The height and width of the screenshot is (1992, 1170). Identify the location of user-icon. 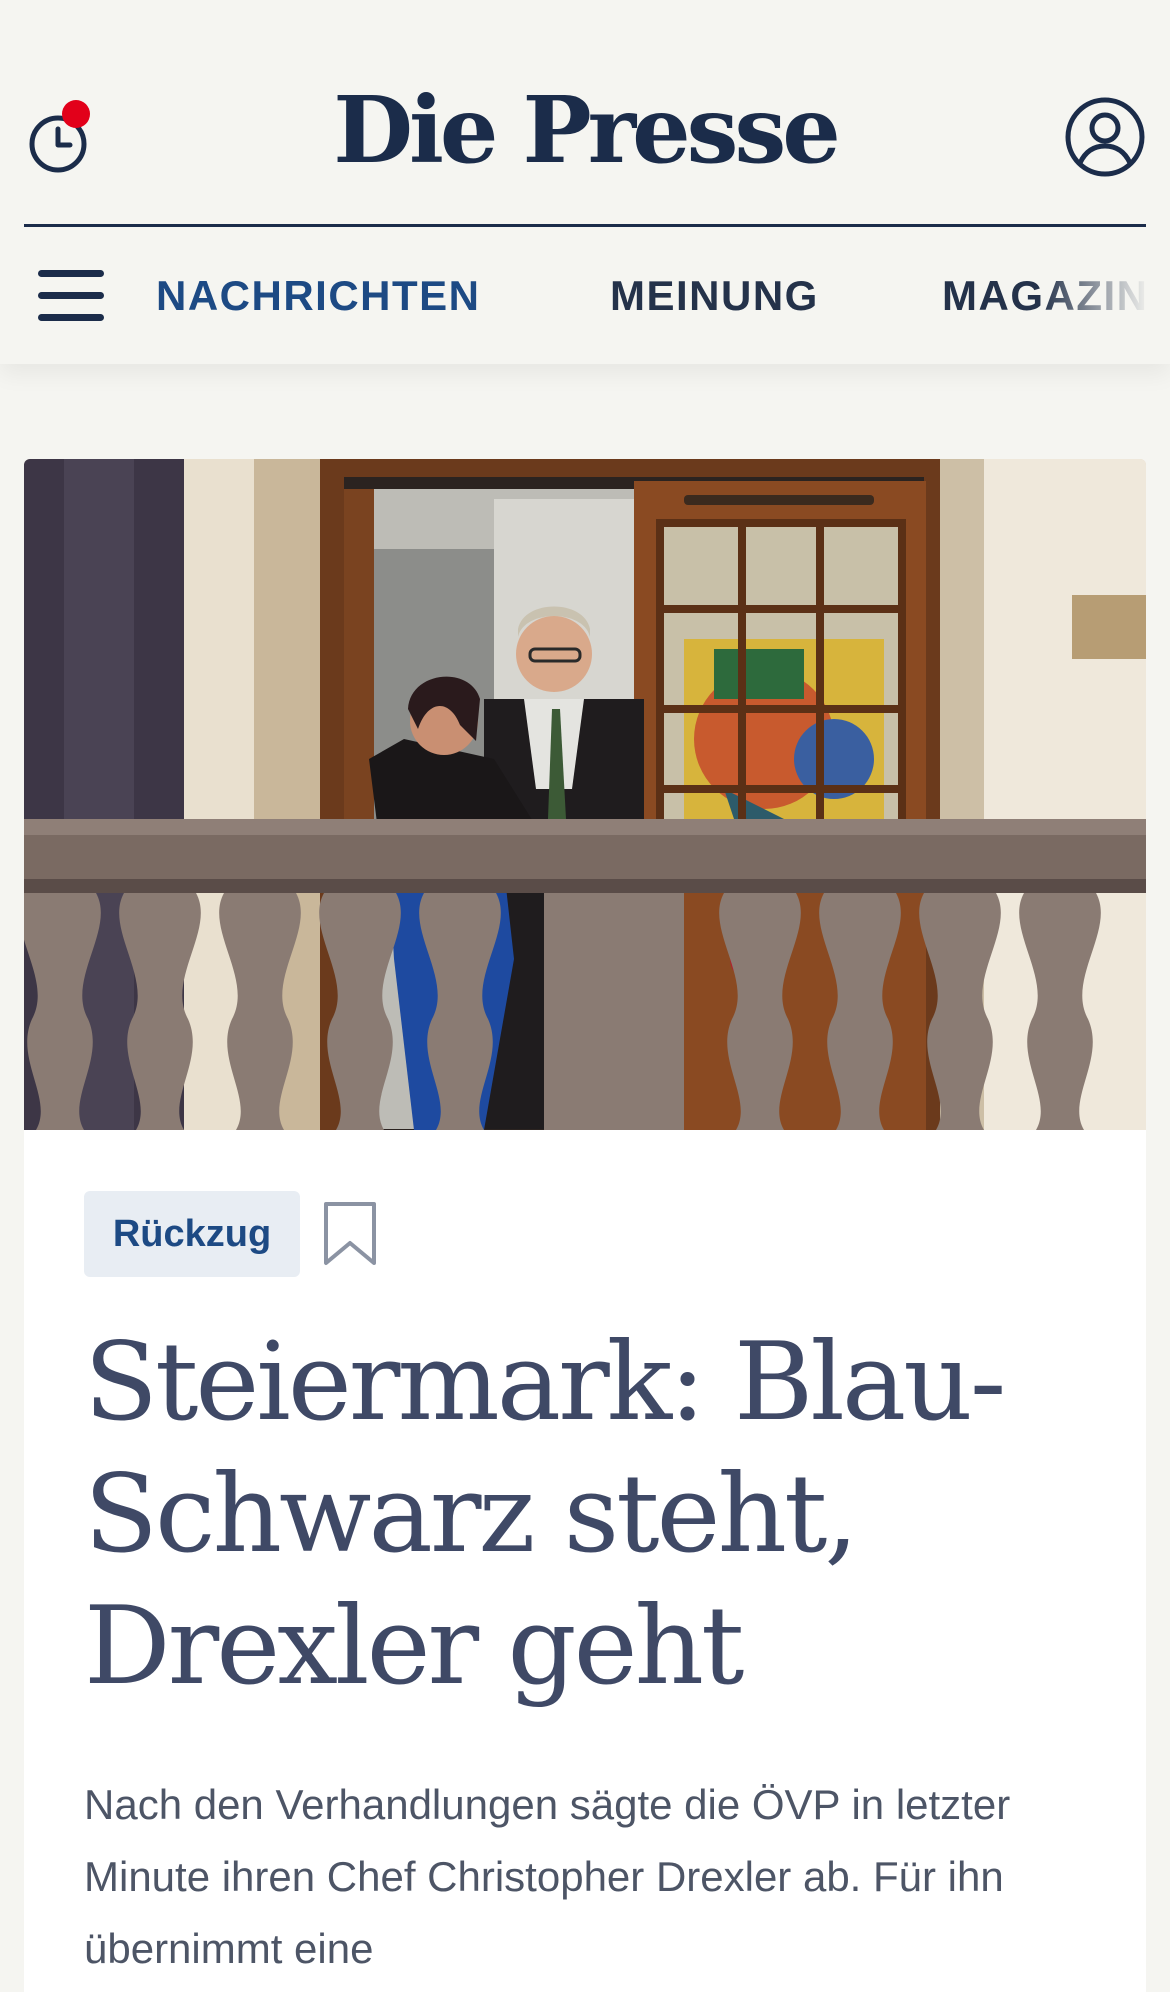
(1105, 137).